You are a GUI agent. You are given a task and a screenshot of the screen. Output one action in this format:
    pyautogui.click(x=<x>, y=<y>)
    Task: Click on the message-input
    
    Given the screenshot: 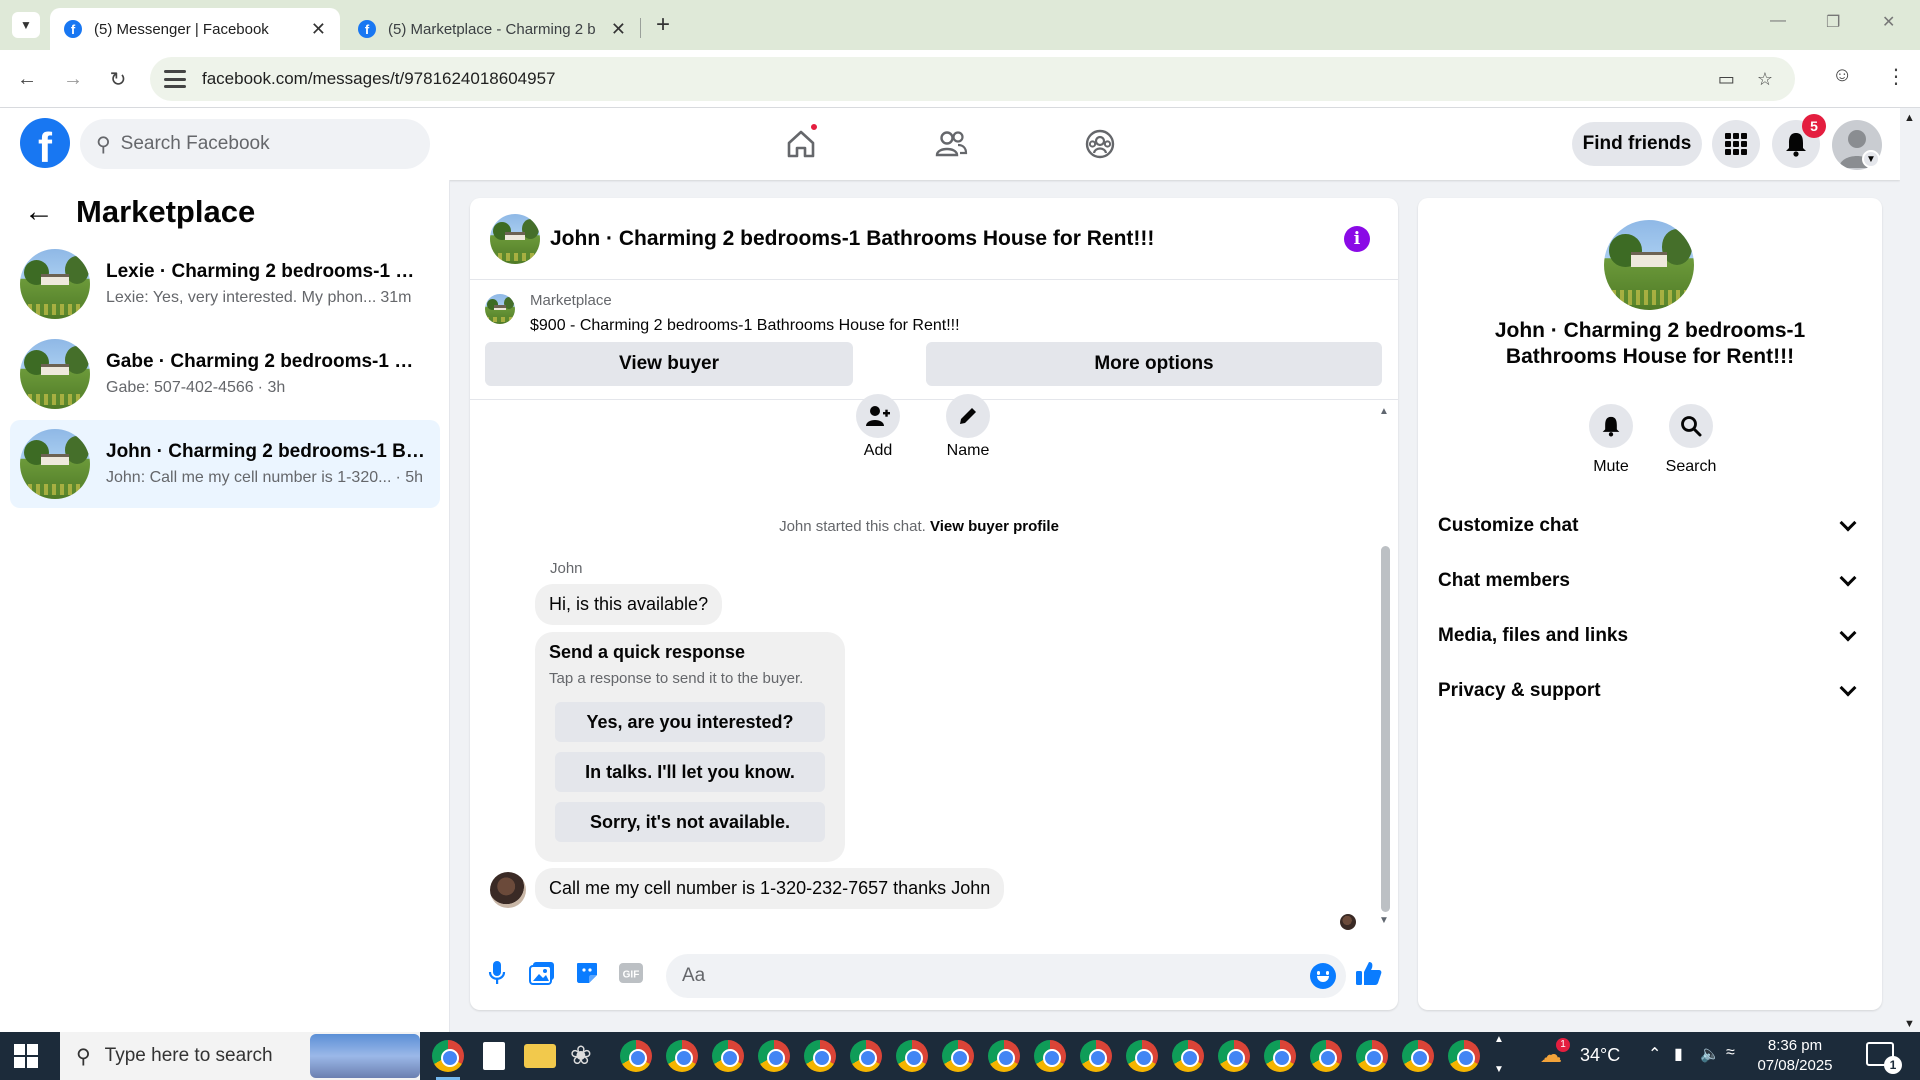 What is the action you would take?
    pyautogui.click(x=982, y=976)
    